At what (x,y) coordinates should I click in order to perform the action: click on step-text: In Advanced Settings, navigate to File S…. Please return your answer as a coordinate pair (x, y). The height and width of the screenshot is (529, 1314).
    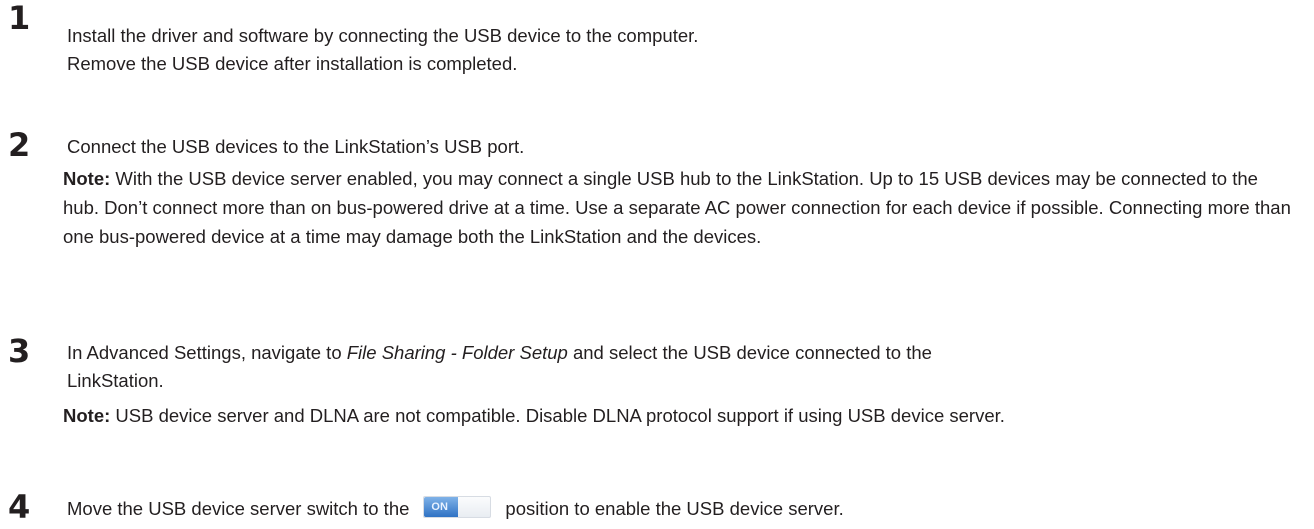
    Looking at the image, I should click on (499, 367).